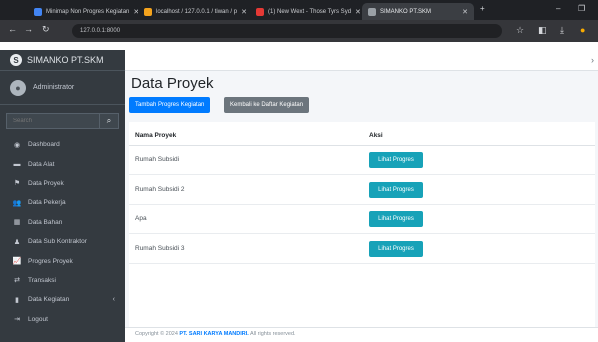 The height and width of the screenshot is (342, 598). What do you see at coordinates (520, 30) in the screenshot?
I see `bookmark-star-icon: ☆` at bounding box center [520, 30].